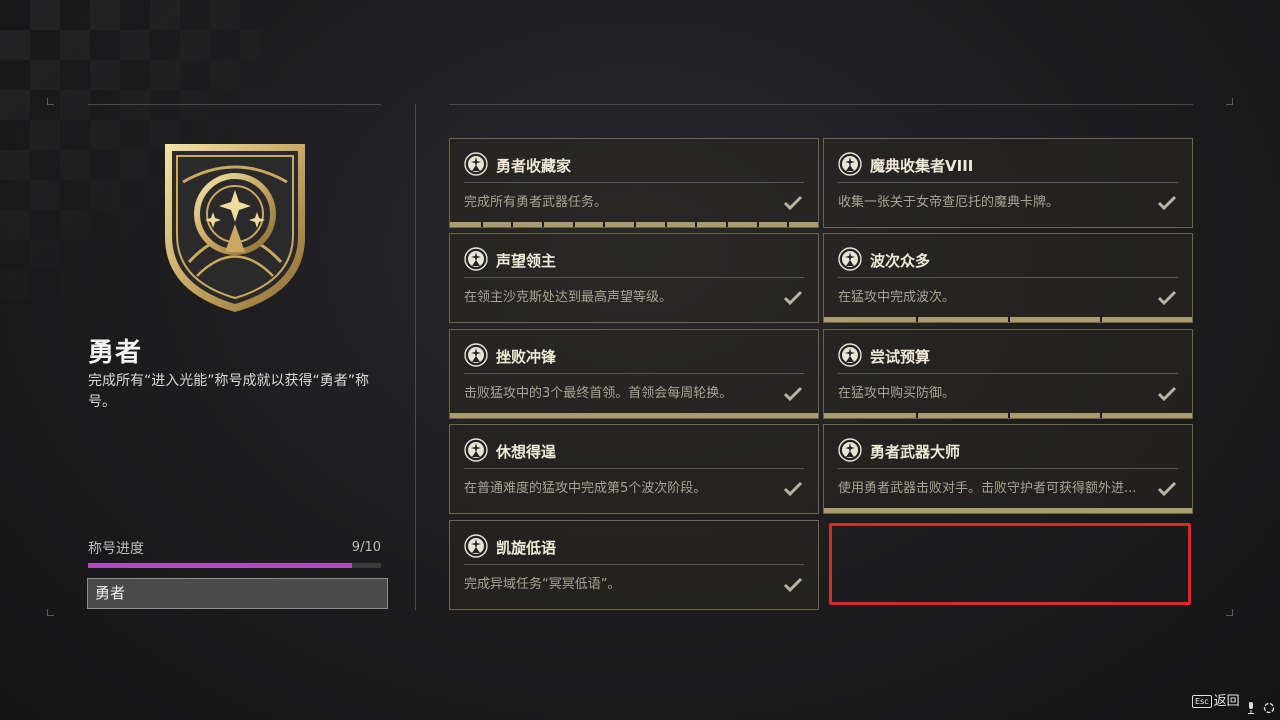 The image size is (1280, 720). Describe the element at coordinates (1010, 564) in the screenshot. I see `empty-triumph-slot-highlight` at that location.